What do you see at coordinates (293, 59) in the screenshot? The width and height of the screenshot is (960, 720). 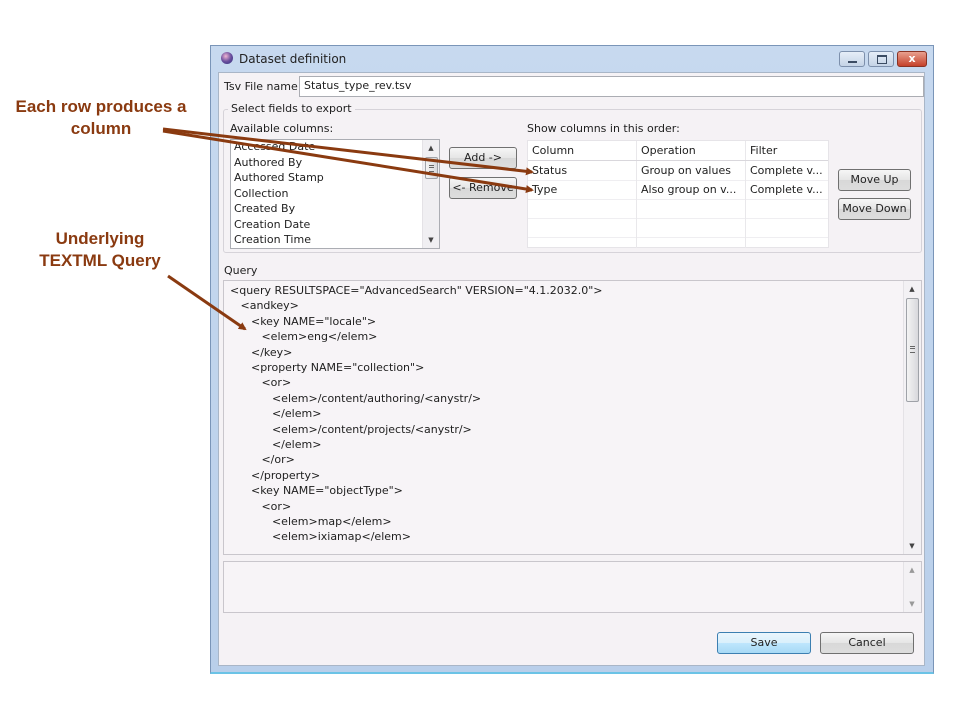 I see `window-title: Dataset definition` at bounding box center [293, 59].